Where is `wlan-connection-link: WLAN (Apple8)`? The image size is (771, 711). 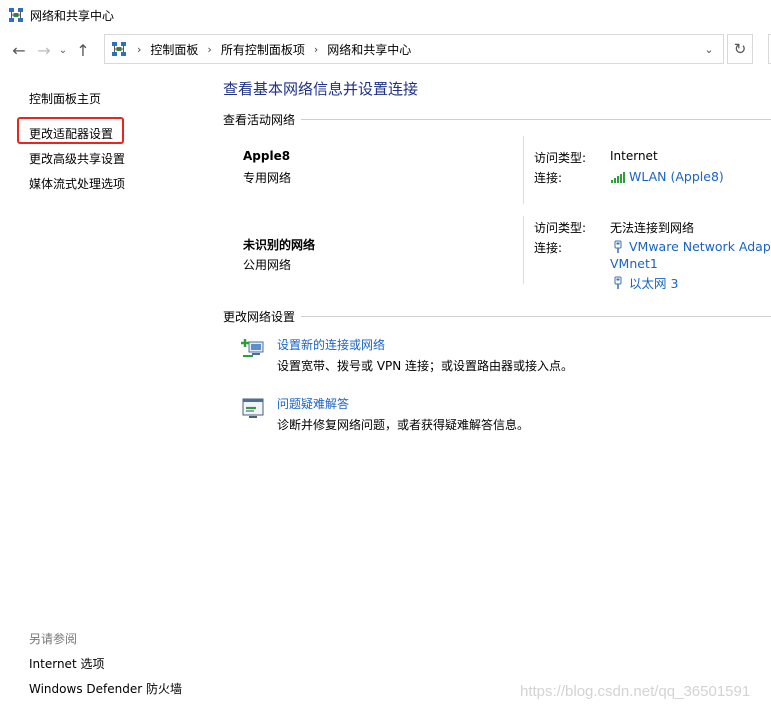
wlan-connection-link: WLAN (Apple8) is located at coordinates (667, 176).